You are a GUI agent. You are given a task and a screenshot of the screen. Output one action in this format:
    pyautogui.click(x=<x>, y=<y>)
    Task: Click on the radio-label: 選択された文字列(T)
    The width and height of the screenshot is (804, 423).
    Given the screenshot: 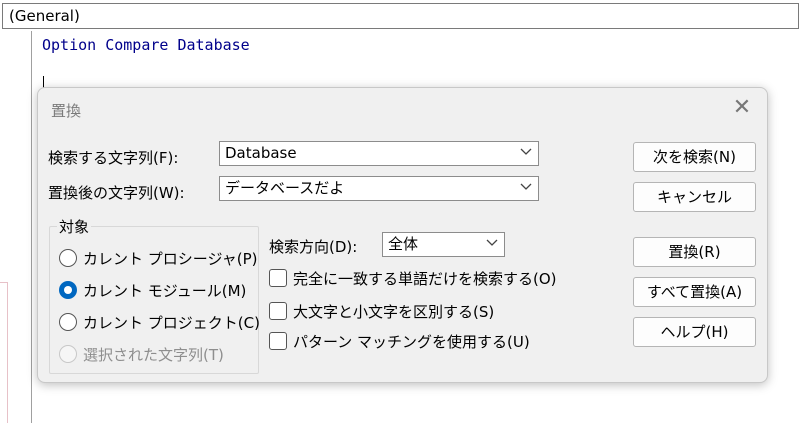 What is the action you would take?
    pyautogui.click(x=153, y=355)
    